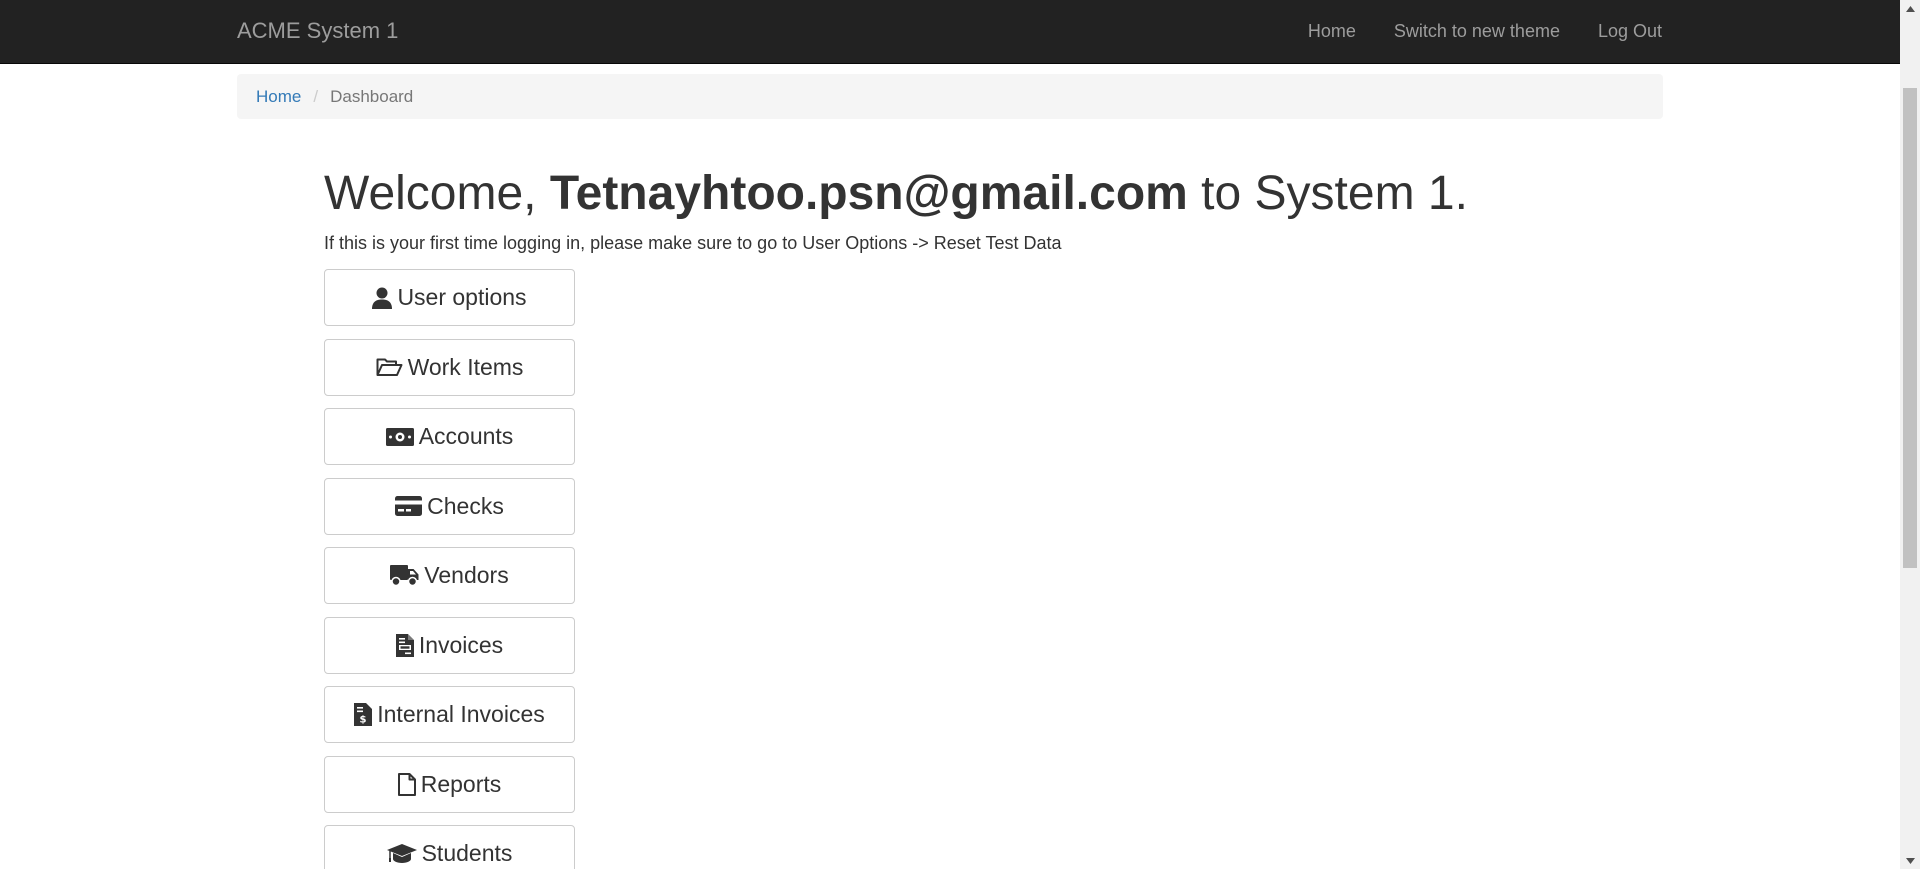  I want to click on checks-button: Checks, so click(449, 506).